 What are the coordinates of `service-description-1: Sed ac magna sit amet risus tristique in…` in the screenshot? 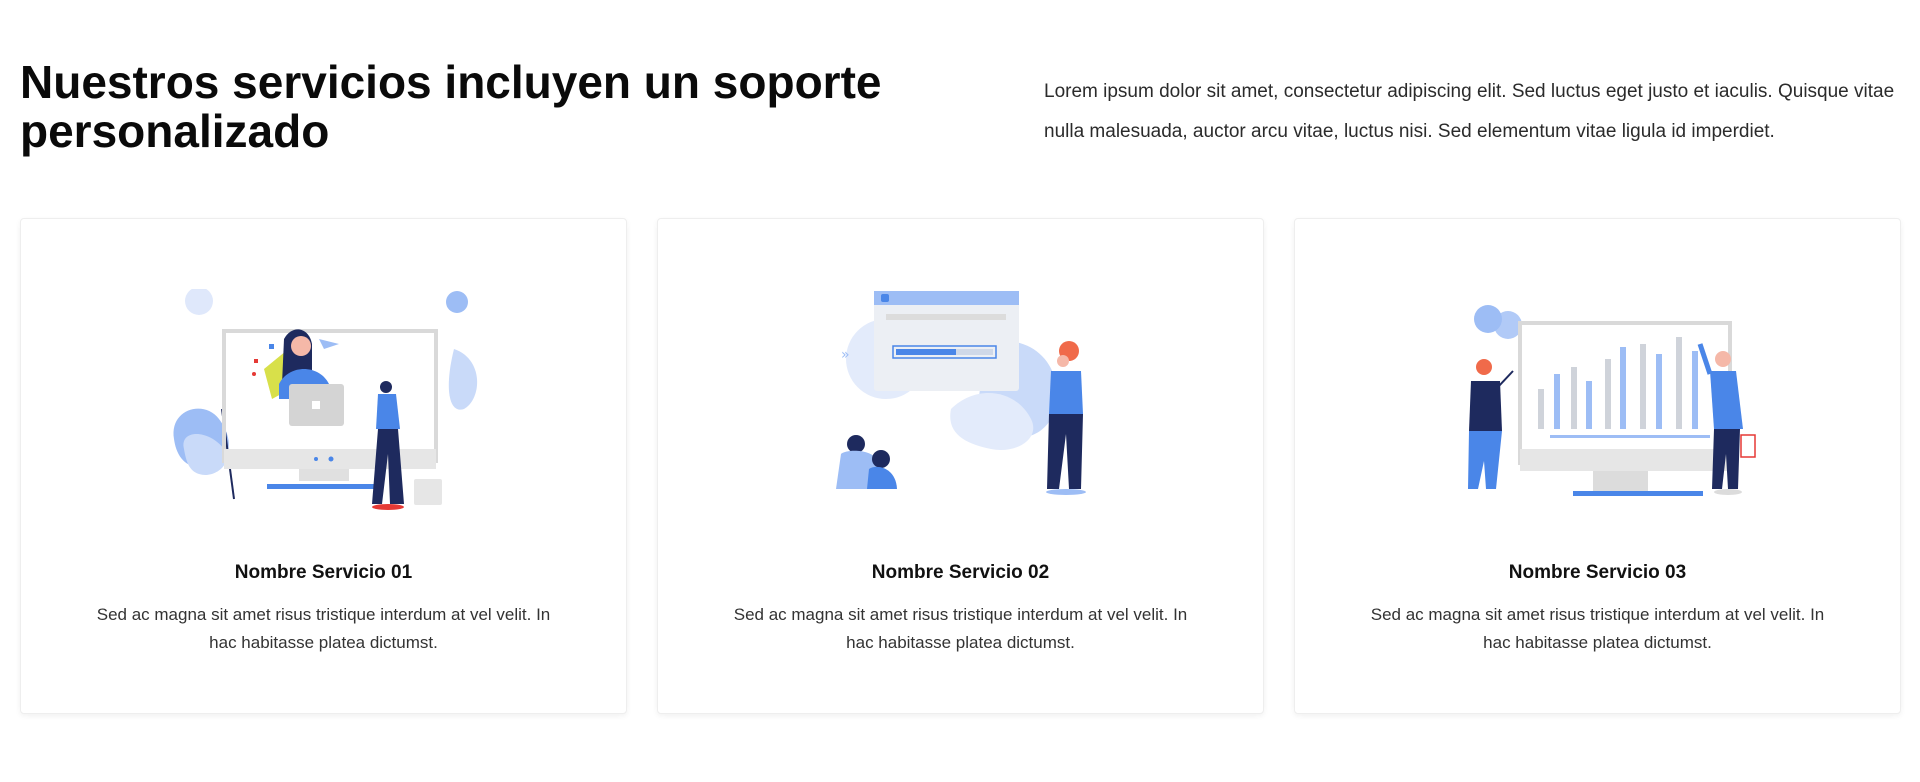 It's located at (323, 628).